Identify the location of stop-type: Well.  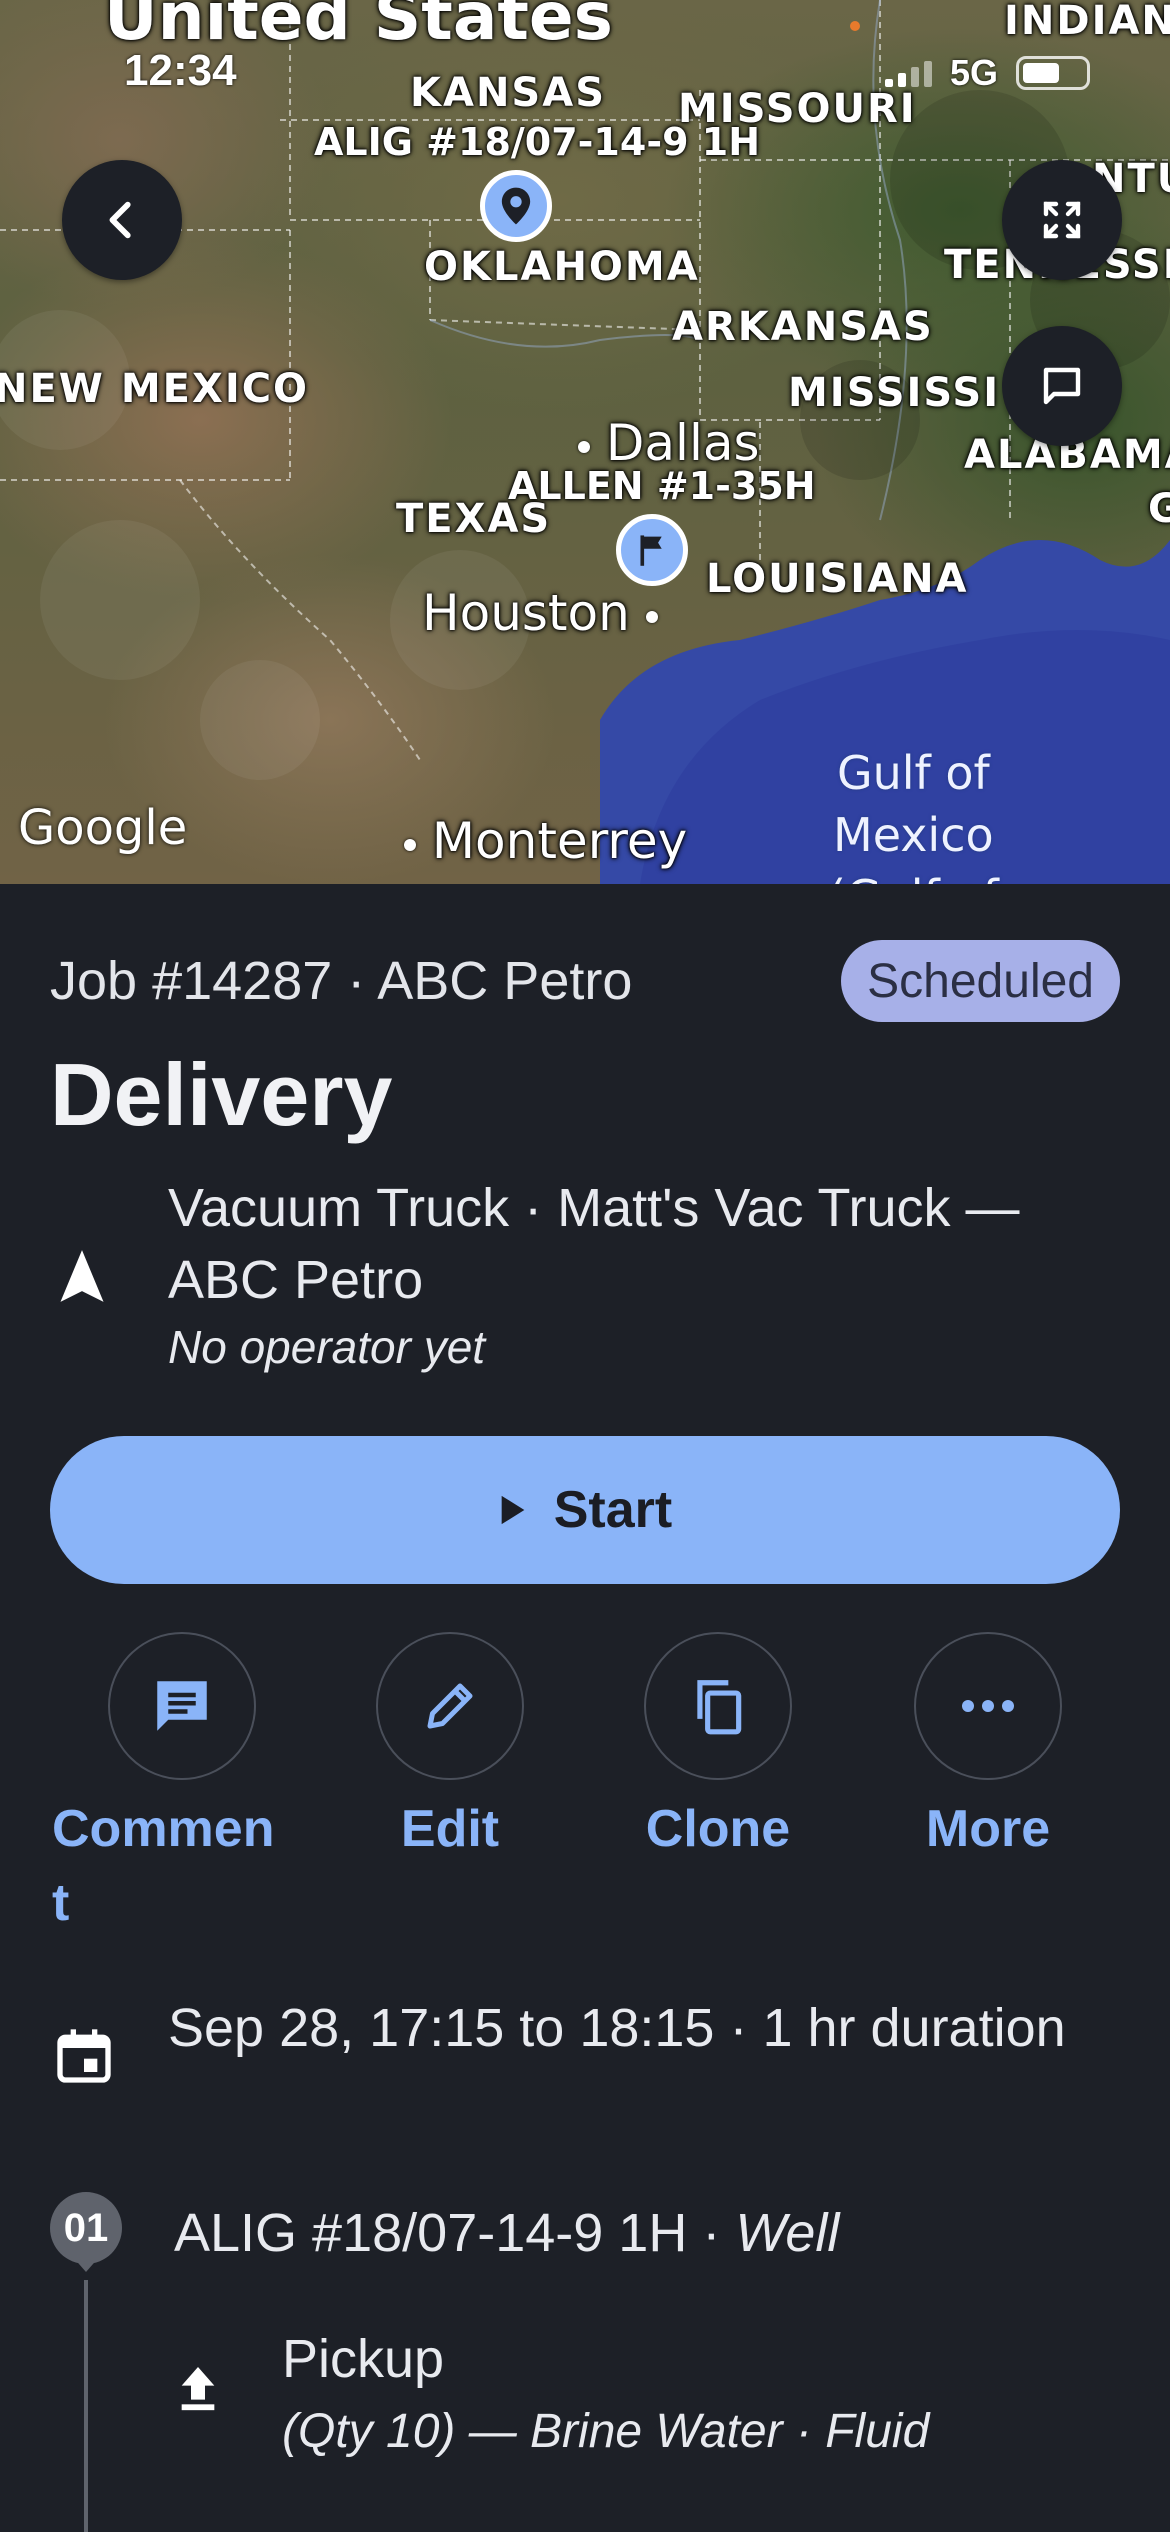
(787, 2233).